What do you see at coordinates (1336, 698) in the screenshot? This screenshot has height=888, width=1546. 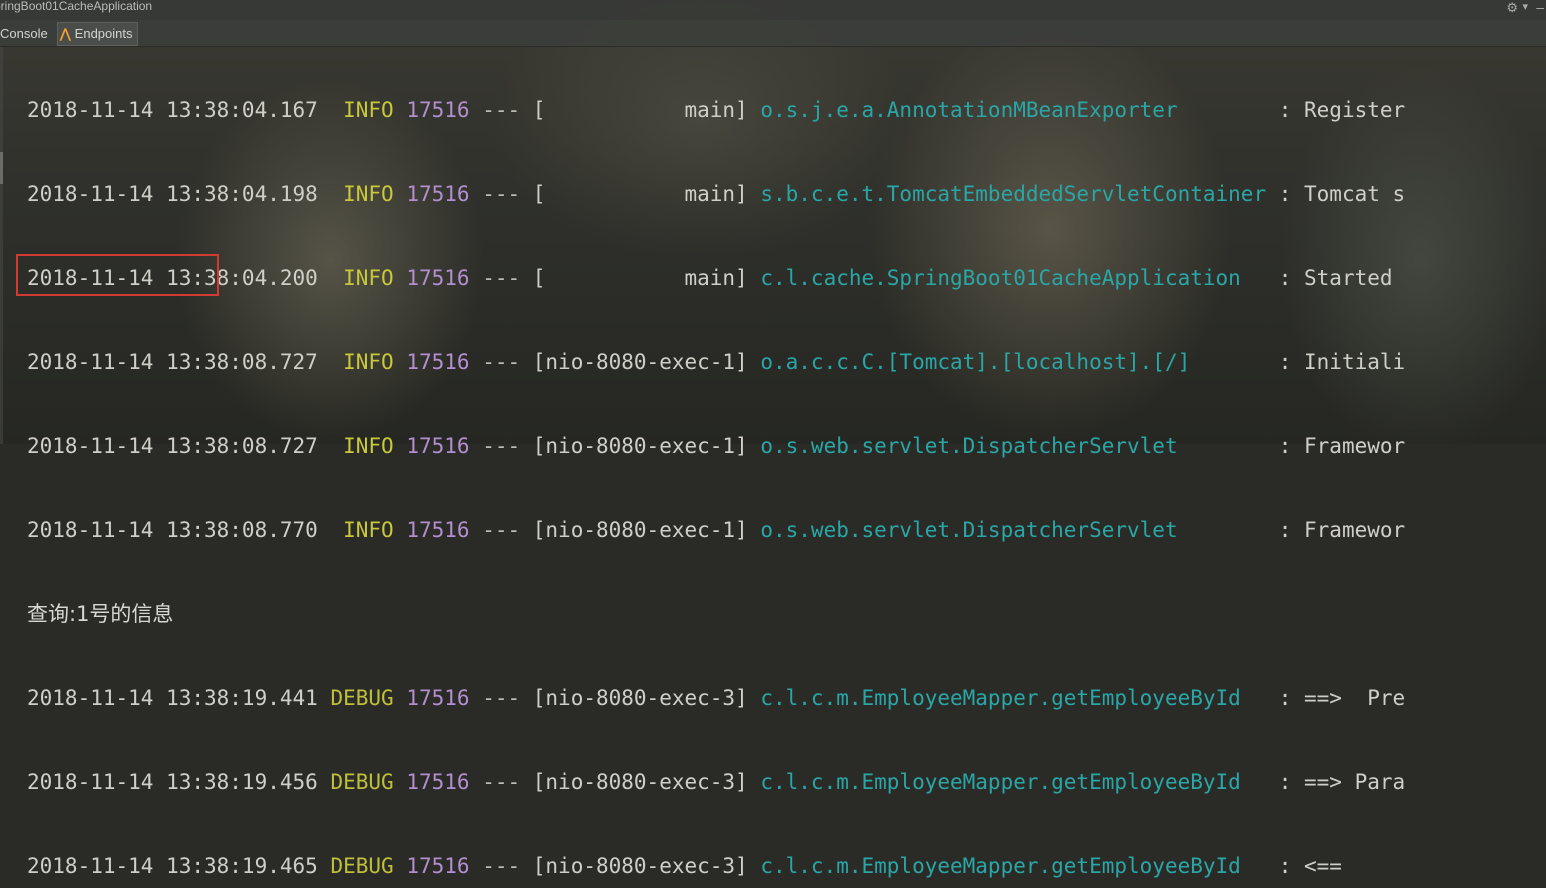 I see `log-message: : ==> Pre` at bounding box center [1336, 698].